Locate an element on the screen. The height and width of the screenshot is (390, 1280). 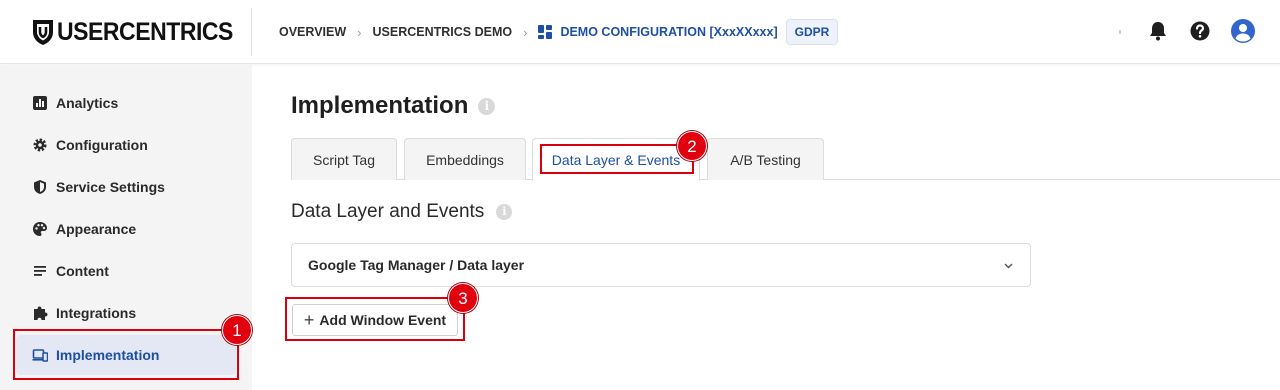
gdpr-badge: GDPR is located at coordinates (812, 32).